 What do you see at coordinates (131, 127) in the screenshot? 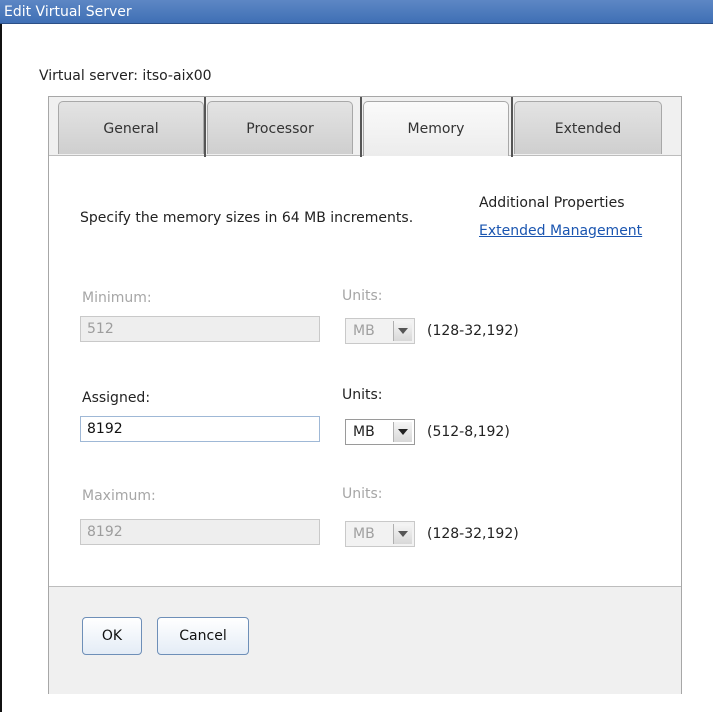
I see `tab-general: General` at bounding box center [131, 127].